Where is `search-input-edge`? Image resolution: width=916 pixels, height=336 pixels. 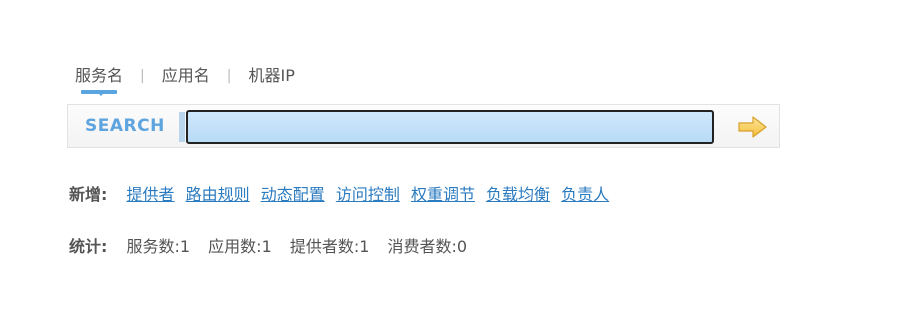 search-input-edge is located at coordinates (182, 127).